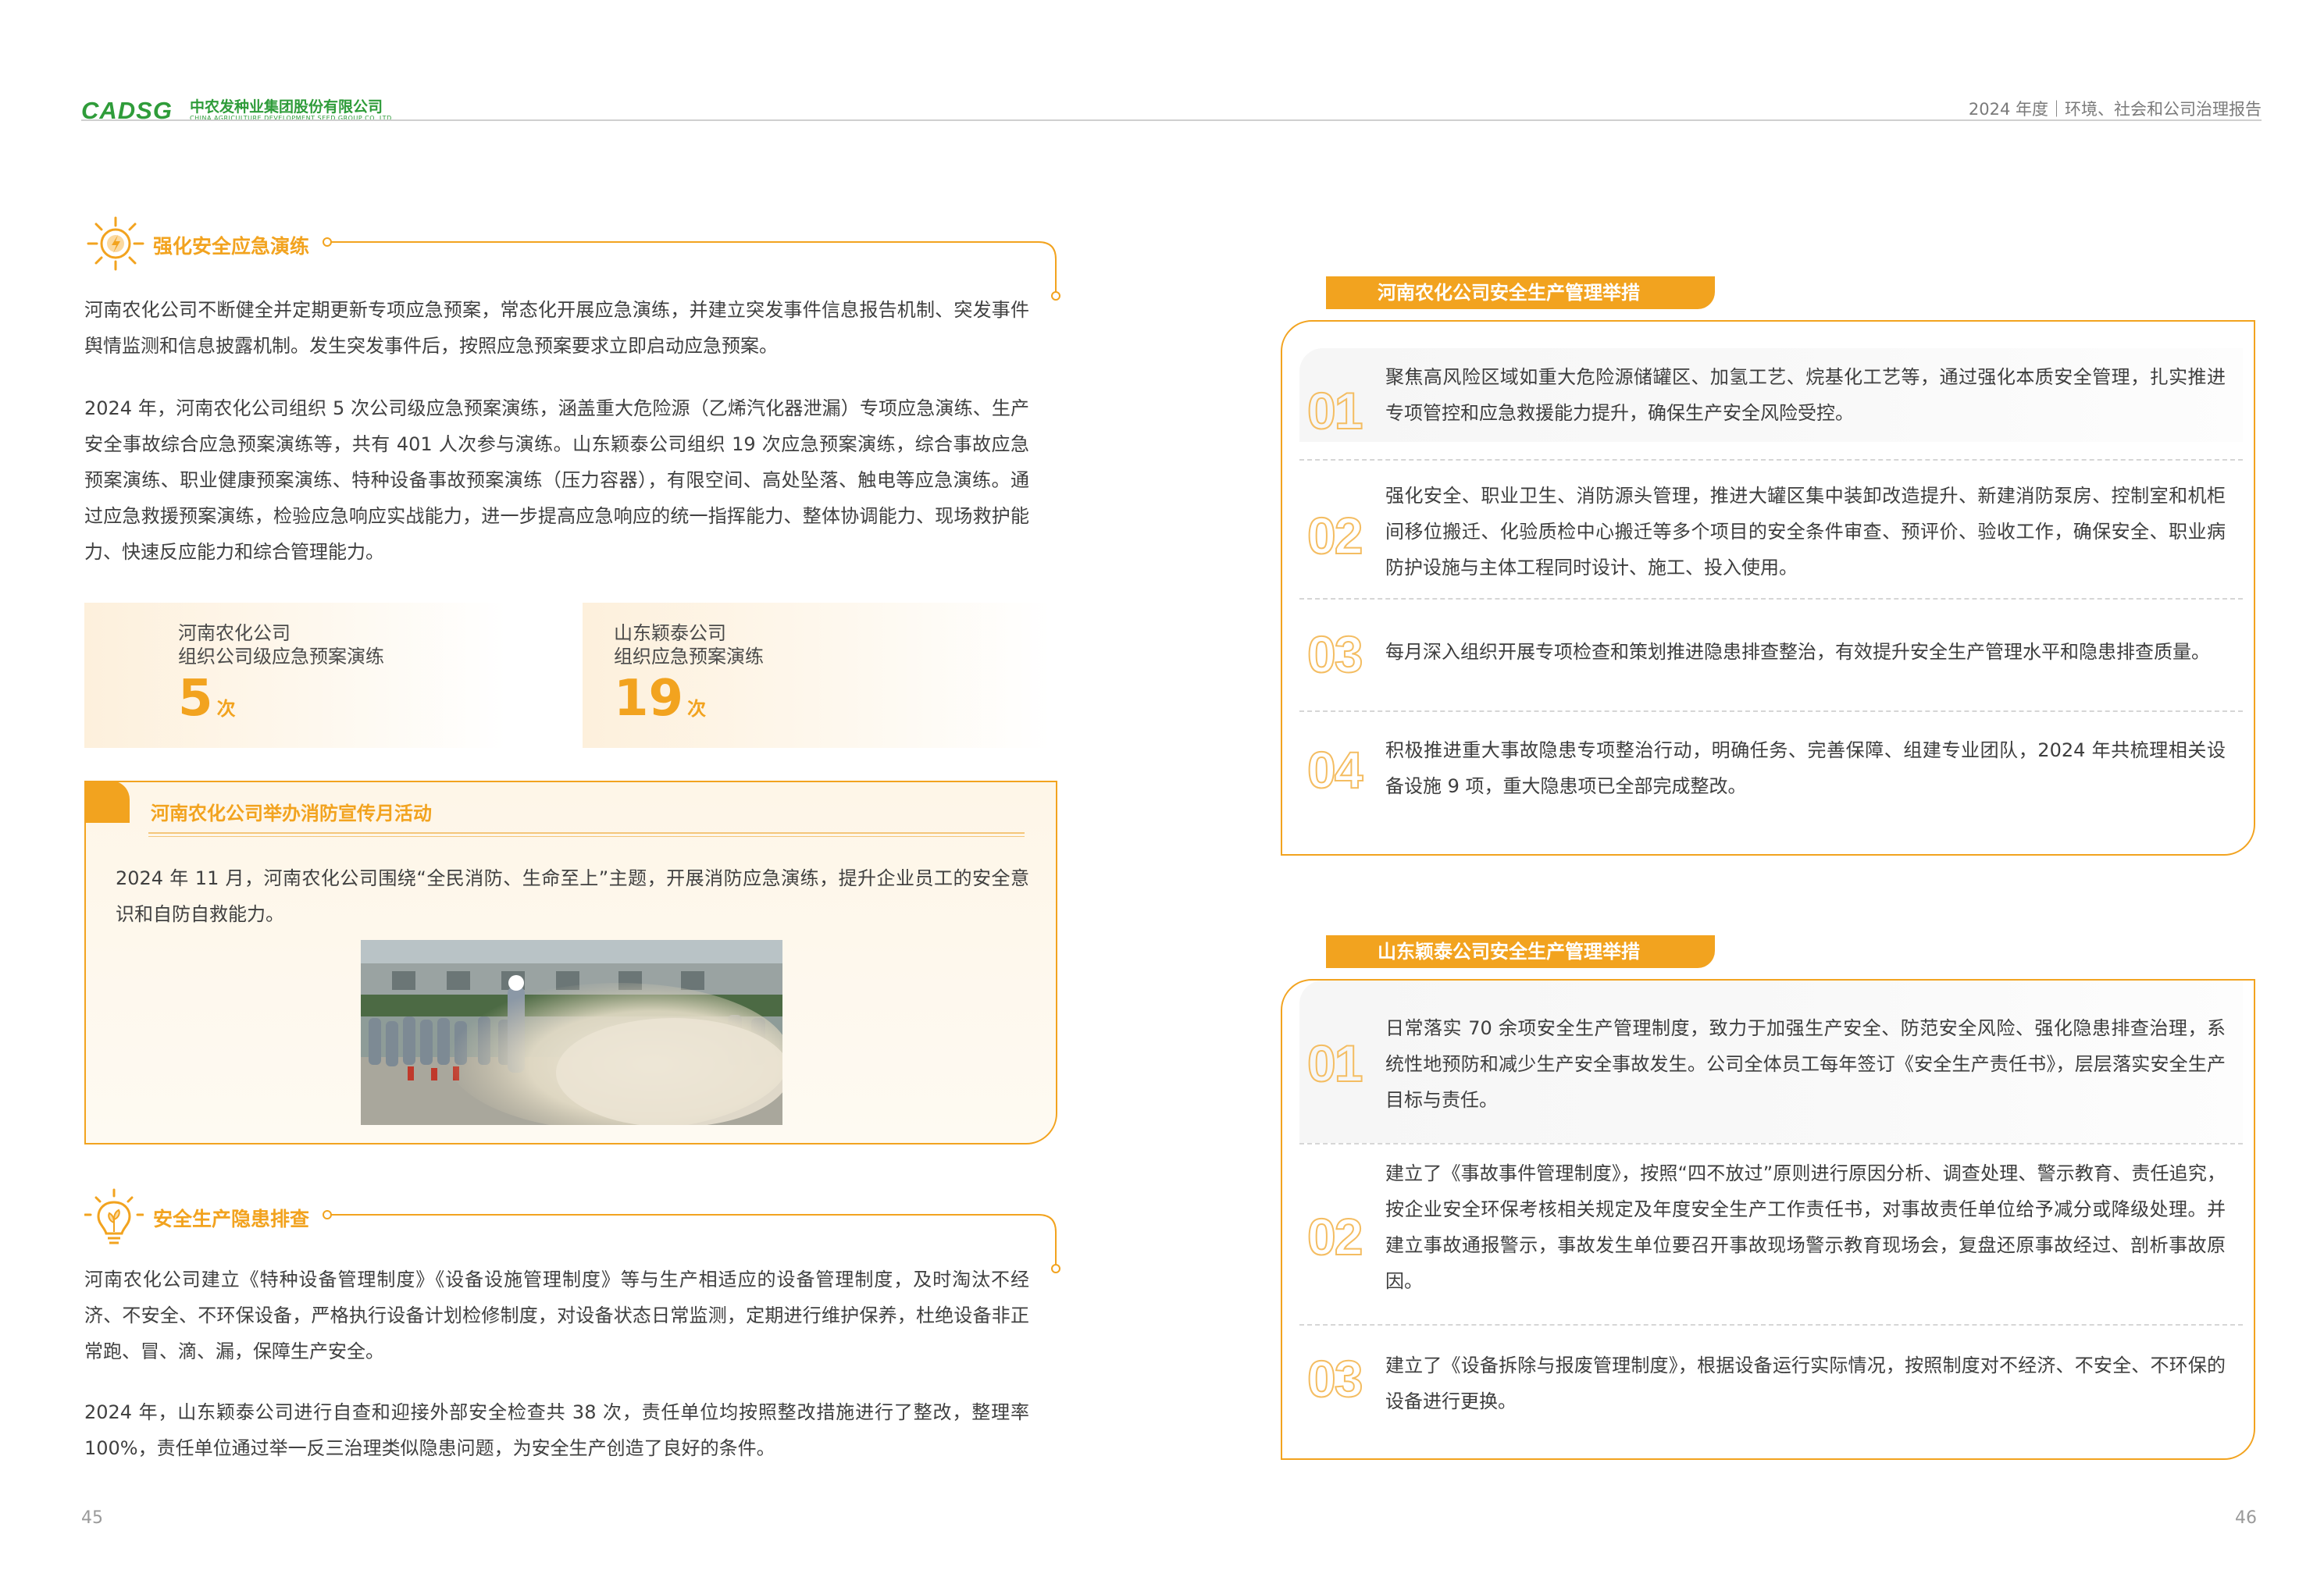 This screenshot has height=1577, width=2324. What do you see at coordinates (92, 1518) in the screenshot?
I see `page-number-left: 45` at bounding box center [92, 1518].